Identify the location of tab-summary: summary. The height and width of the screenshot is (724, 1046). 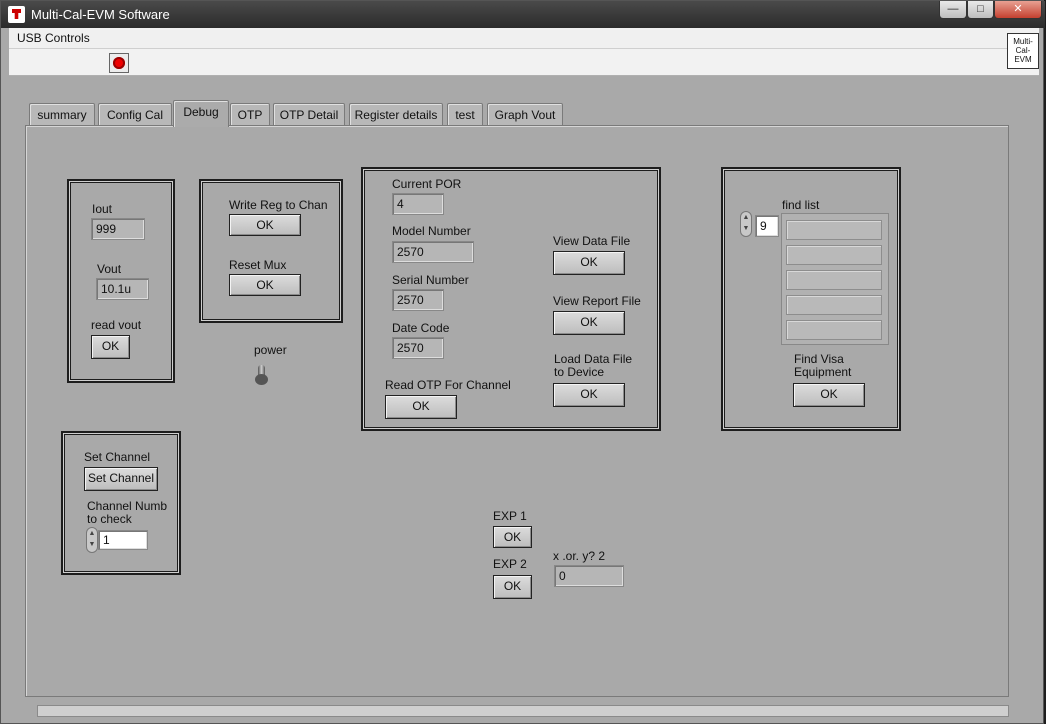
(62, 114).